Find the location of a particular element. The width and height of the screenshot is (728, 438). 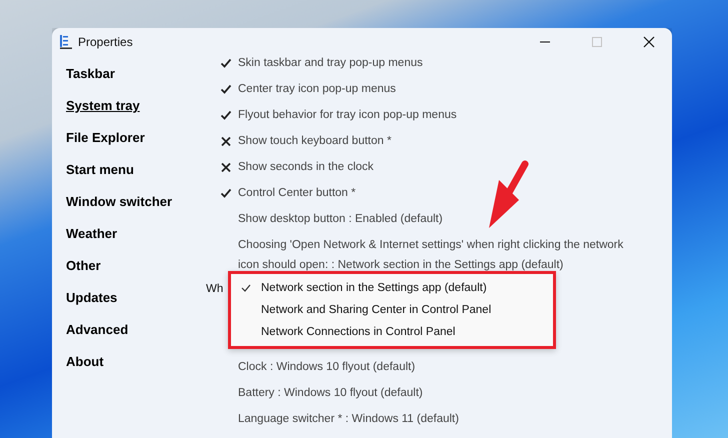

menu-option: Network Connections in Control Panel is located at coordinates (392, 332).